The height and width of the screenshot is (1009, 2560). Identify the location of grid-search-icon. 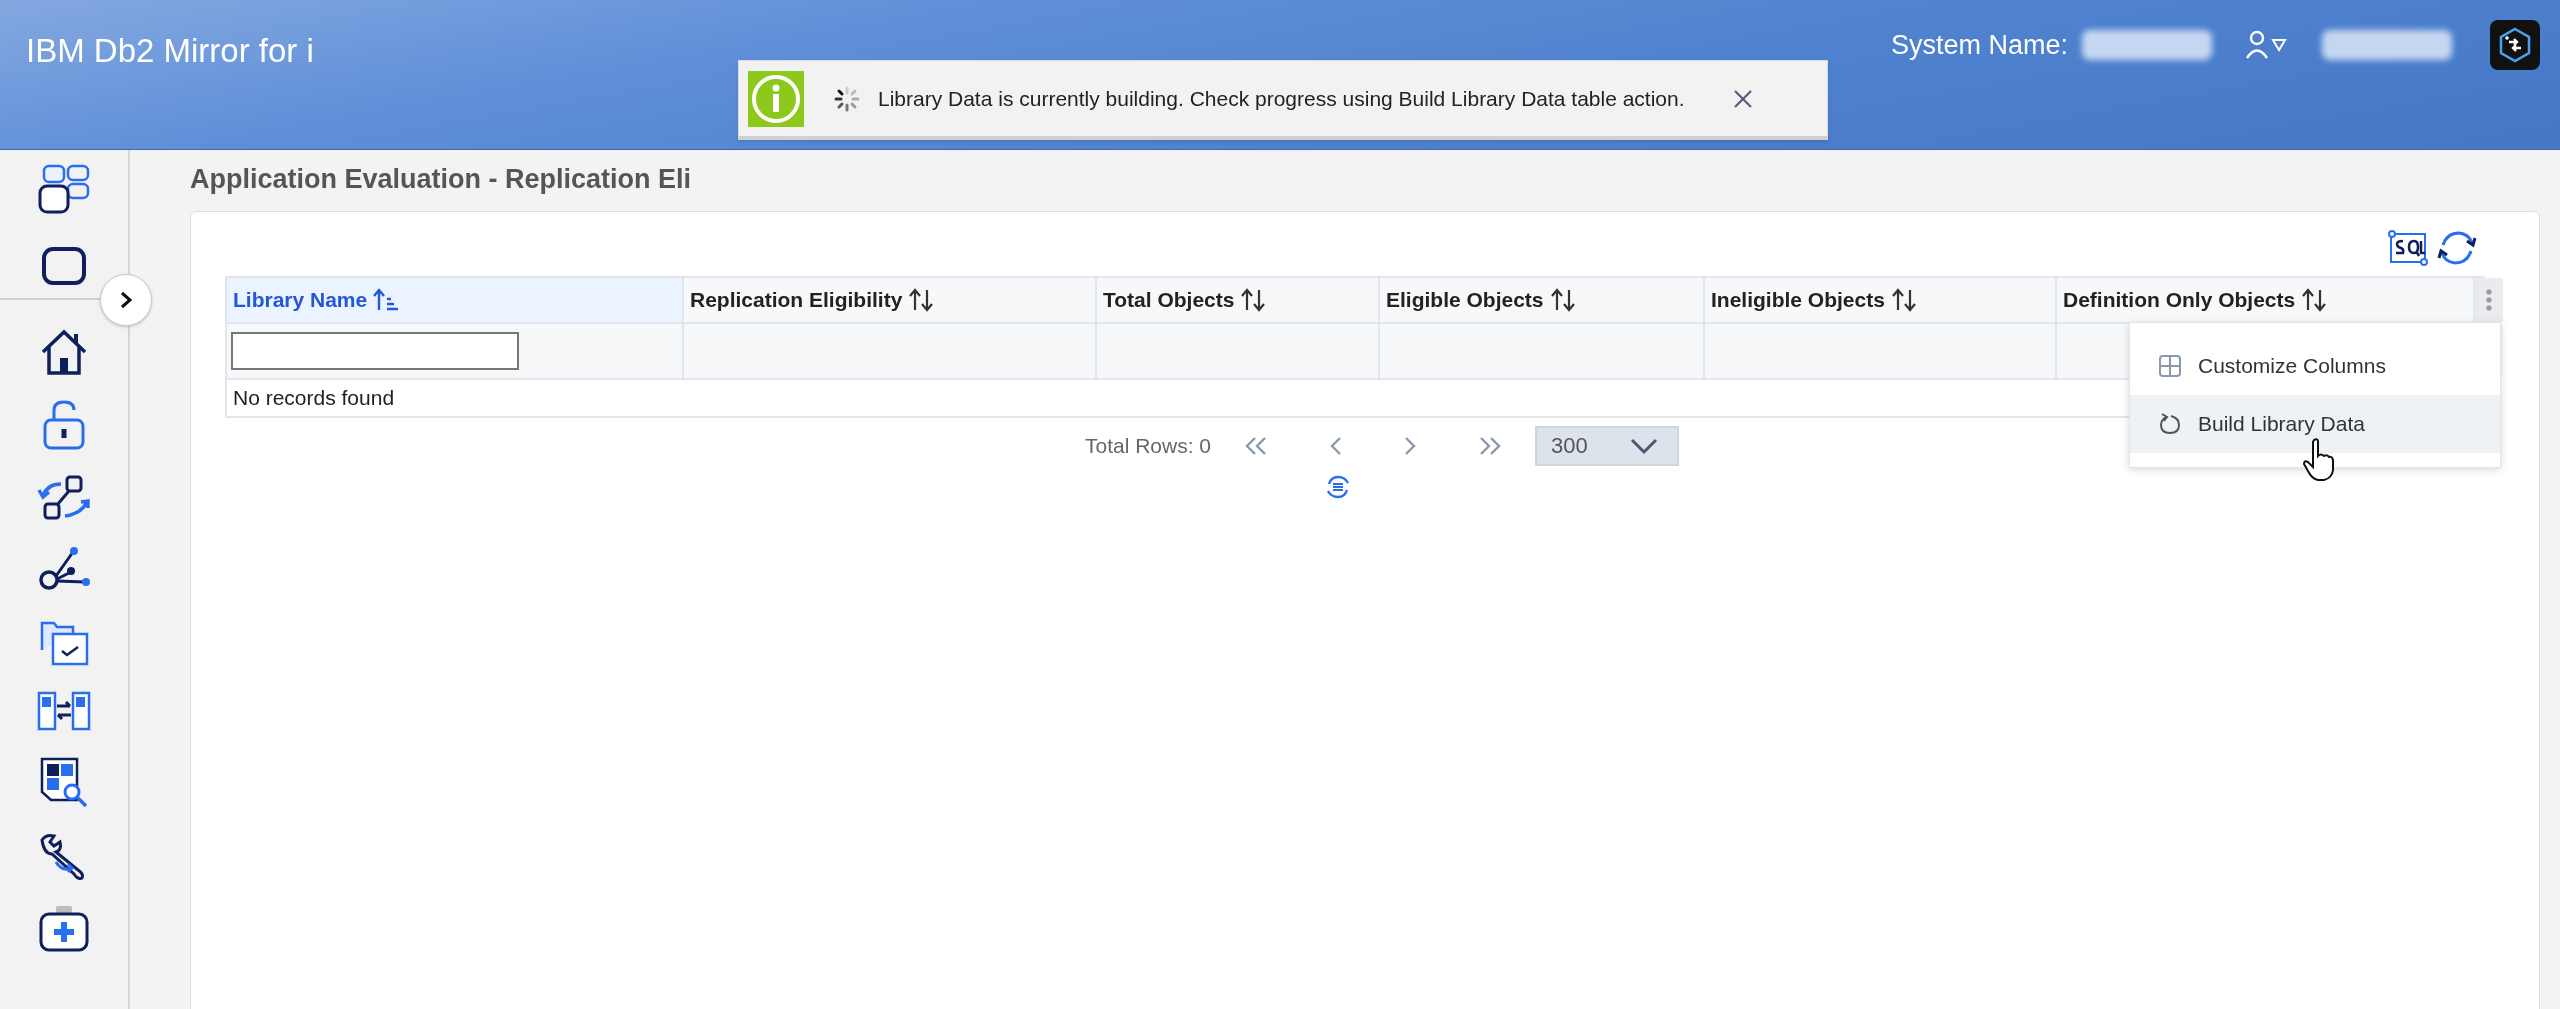
(64, 782).